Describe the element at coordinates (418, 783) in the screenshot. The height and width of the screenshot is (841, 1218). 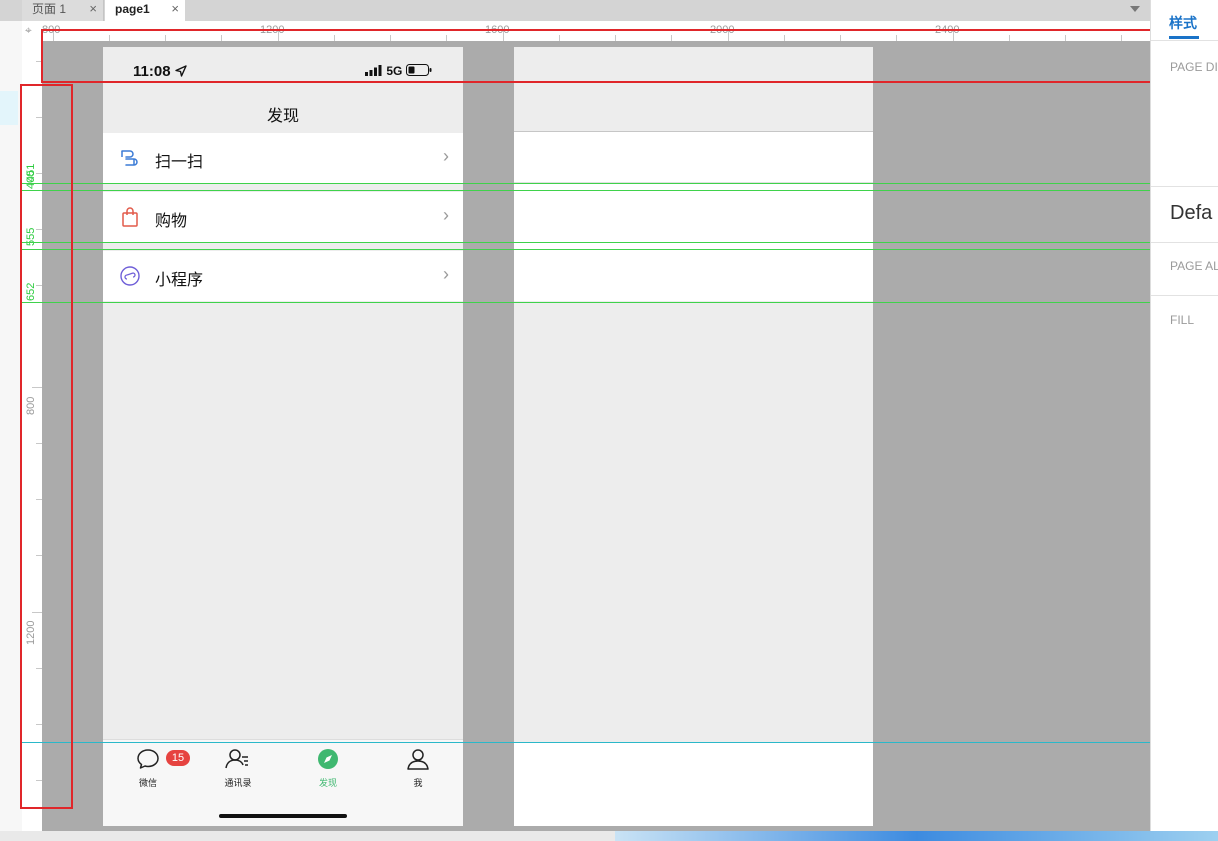
I see `tab-label: 我` at that location.